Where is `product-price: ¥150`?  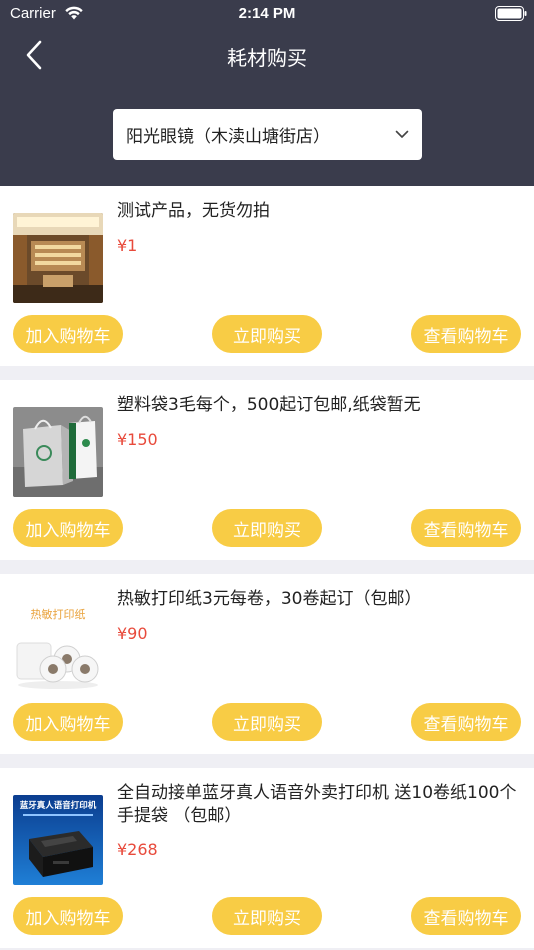
product-price: ¥150 is located at coordinates (137, 439).